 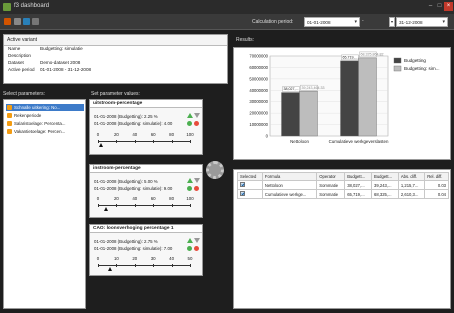 I want to click on stop-icon, so click(x=7, y=21).